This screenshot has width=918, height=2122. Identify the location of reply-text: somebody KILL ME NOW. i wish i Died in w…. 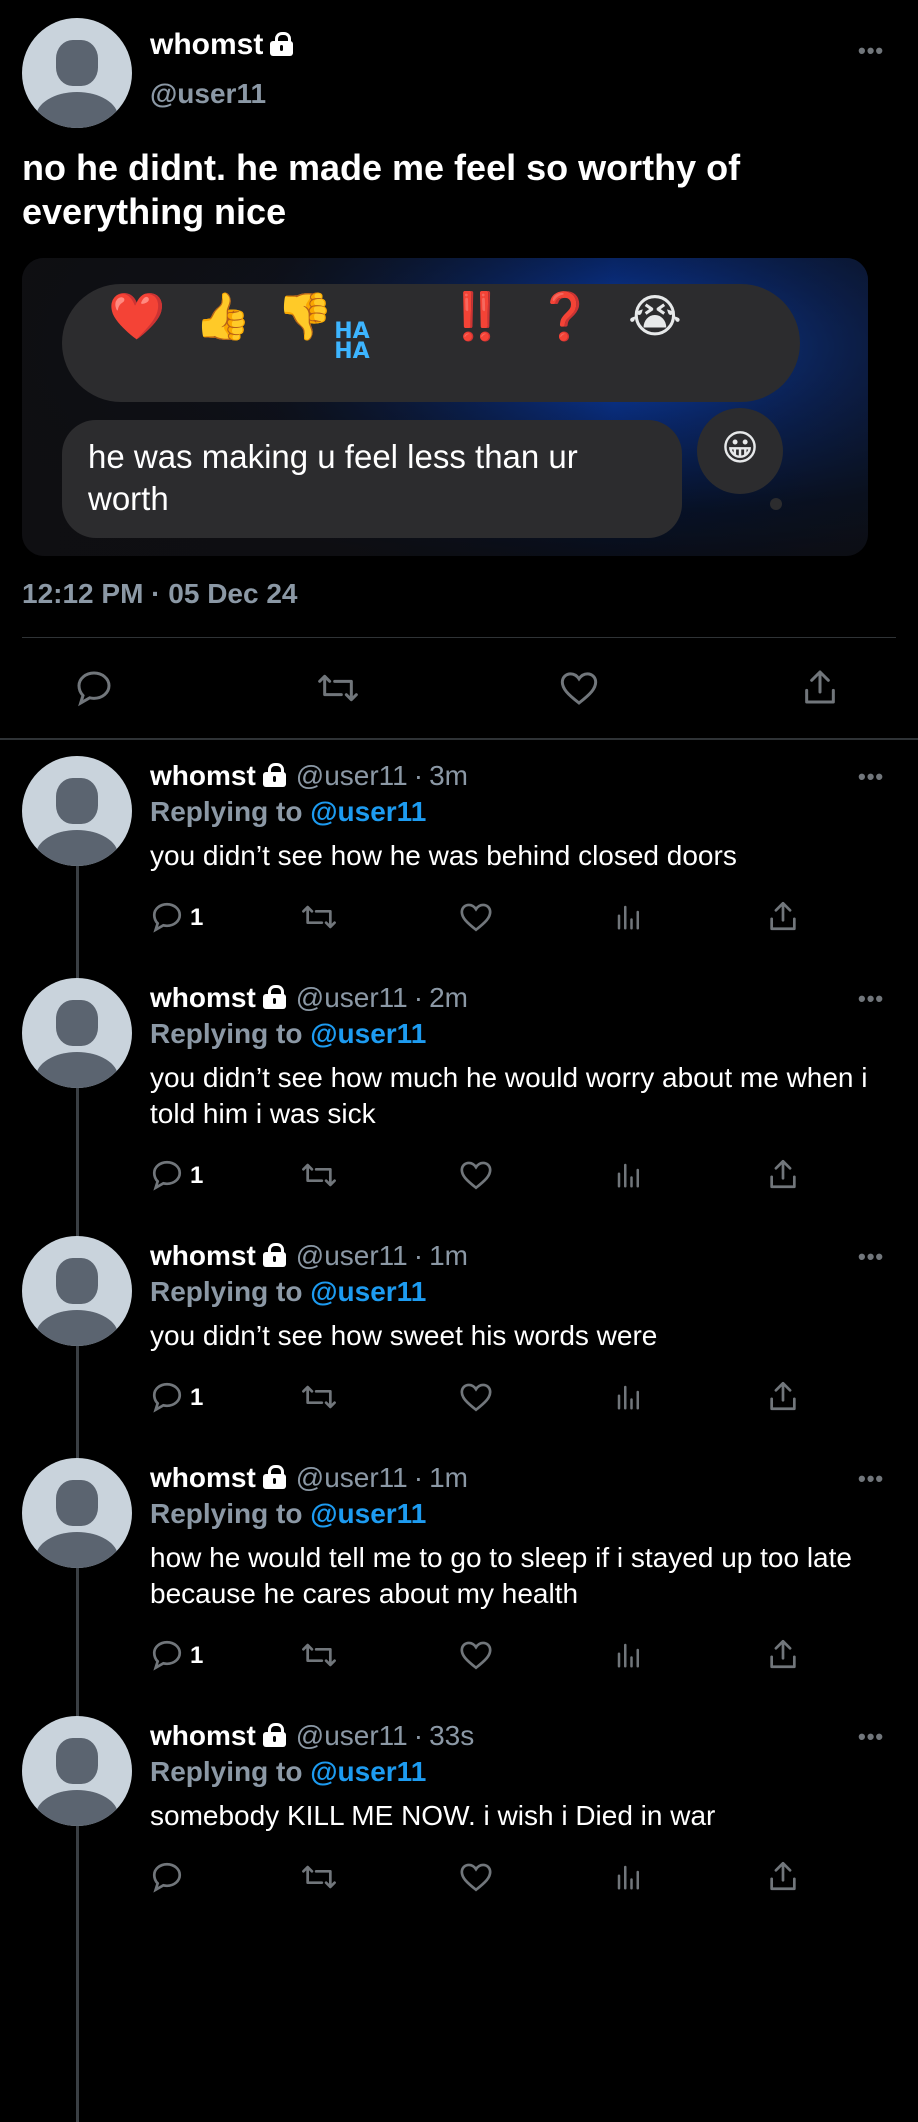
(433, 1815).